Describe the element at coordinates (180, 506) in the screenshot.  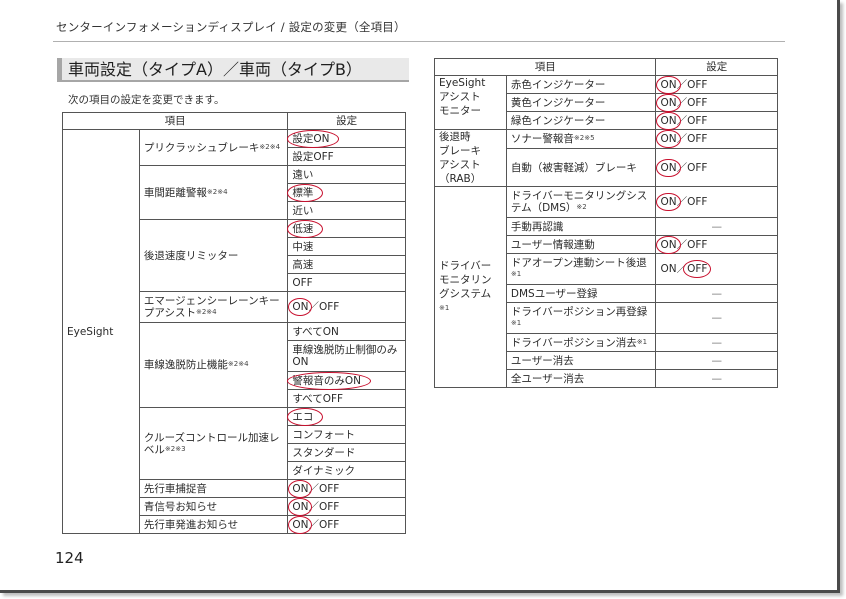
I see `item-text: 青信号お知らせ` at that location.